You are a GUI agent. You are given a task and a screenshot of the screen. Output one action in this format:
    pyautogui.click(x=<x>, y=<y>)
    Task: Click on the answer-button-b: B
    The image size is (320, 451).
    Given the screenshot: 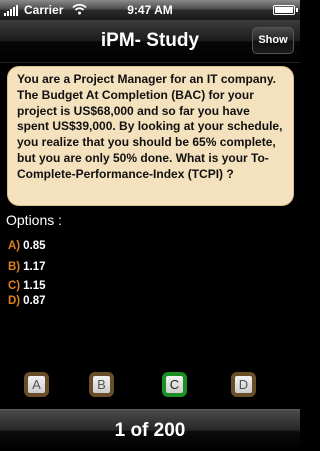 What is the action you would take?
    pyautogui.click(x=101, y=384)
    